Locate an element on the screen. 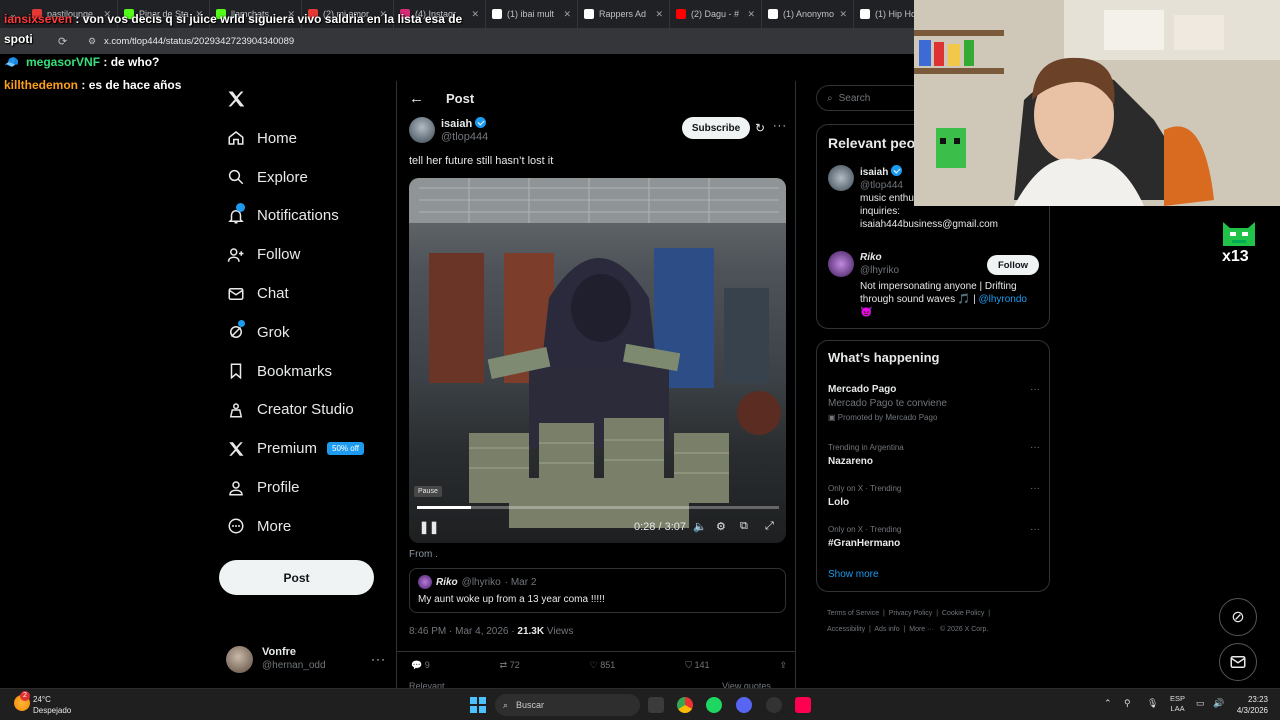 The width and height of the screenshot is (1280, 720). person-bio: Not impersonating anyone | Drifting is located at coordinates (938, 286).